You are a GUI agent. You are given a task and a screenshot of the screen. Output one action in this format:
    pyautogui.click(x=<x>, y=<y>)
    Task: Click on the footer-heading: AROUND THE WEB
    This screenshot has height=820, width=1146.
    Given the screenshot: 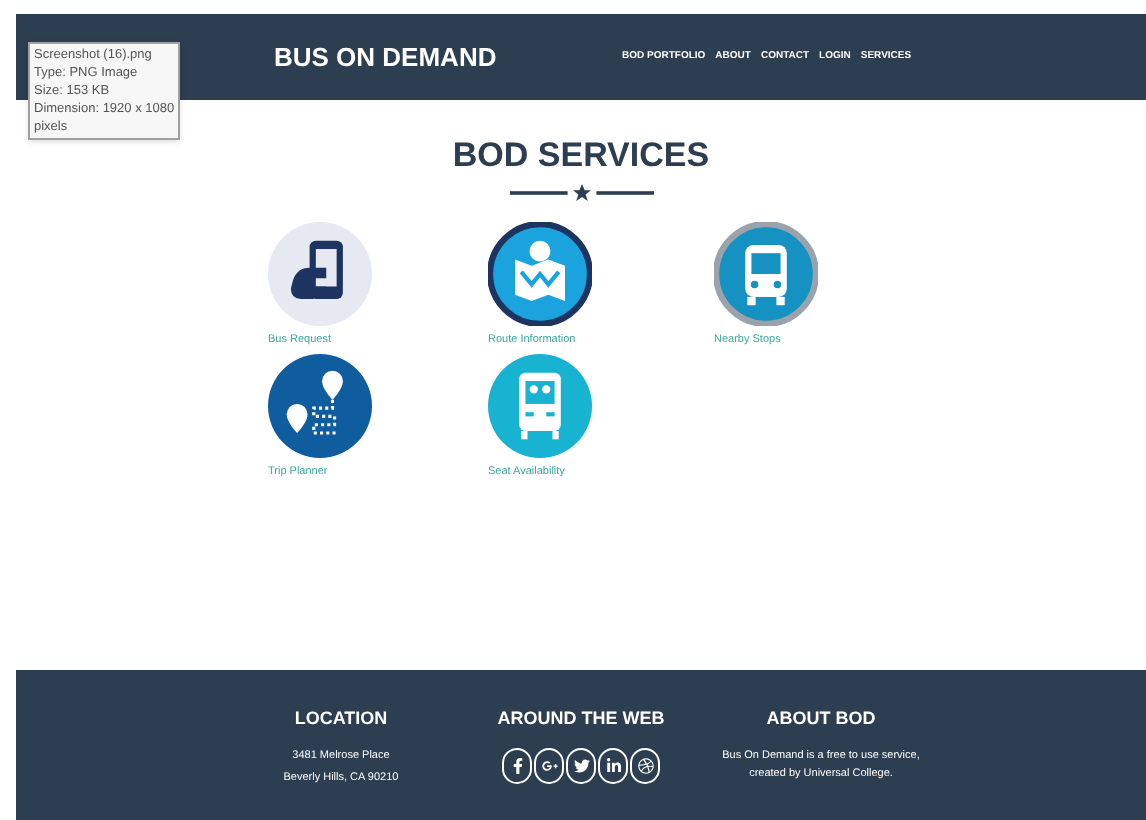 What is the action you would take?
    pyautogui.click(x=581, y=719)
    